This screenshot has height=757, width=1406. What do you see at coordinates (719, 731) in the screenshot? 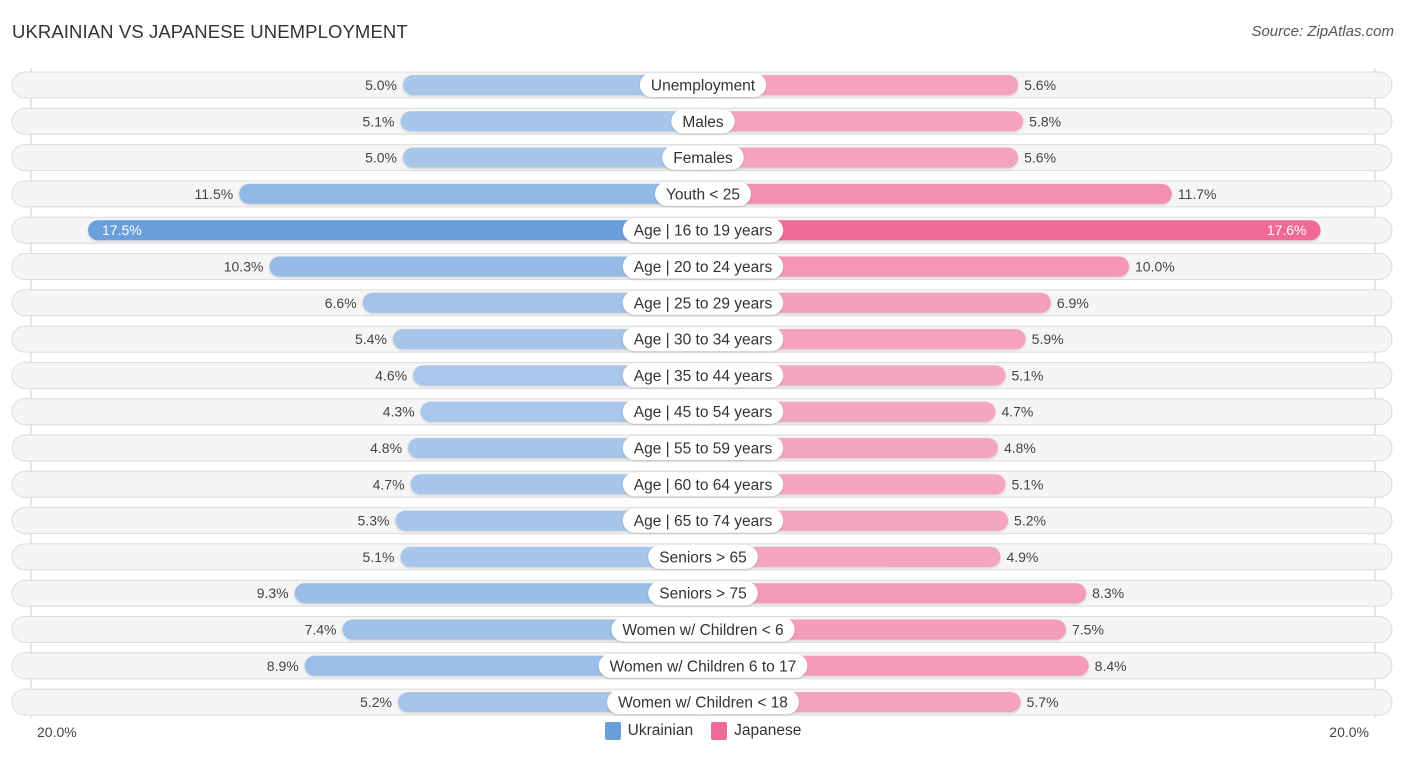
I see `legend-swatch-japanese` at bounding box center [719, 731].